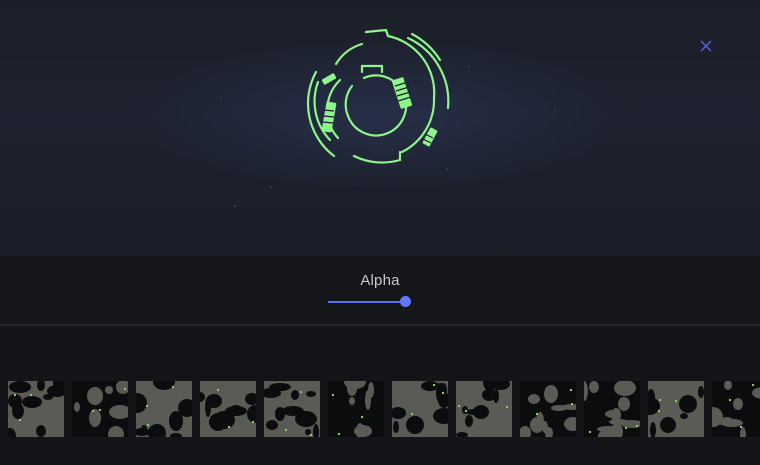  Describe the element at coordinates (367, 302) in the screenshot. I see `alpha-slider-track` at that location.